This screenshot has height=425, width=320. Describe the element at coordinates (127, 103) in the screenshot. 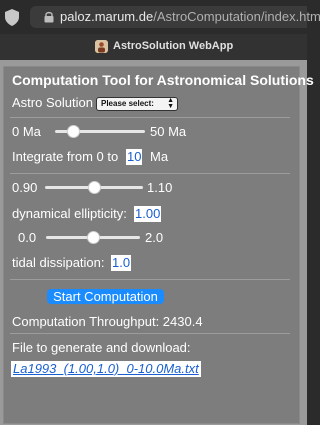

I see `astro-solution-select-value: Please select:` at that location.